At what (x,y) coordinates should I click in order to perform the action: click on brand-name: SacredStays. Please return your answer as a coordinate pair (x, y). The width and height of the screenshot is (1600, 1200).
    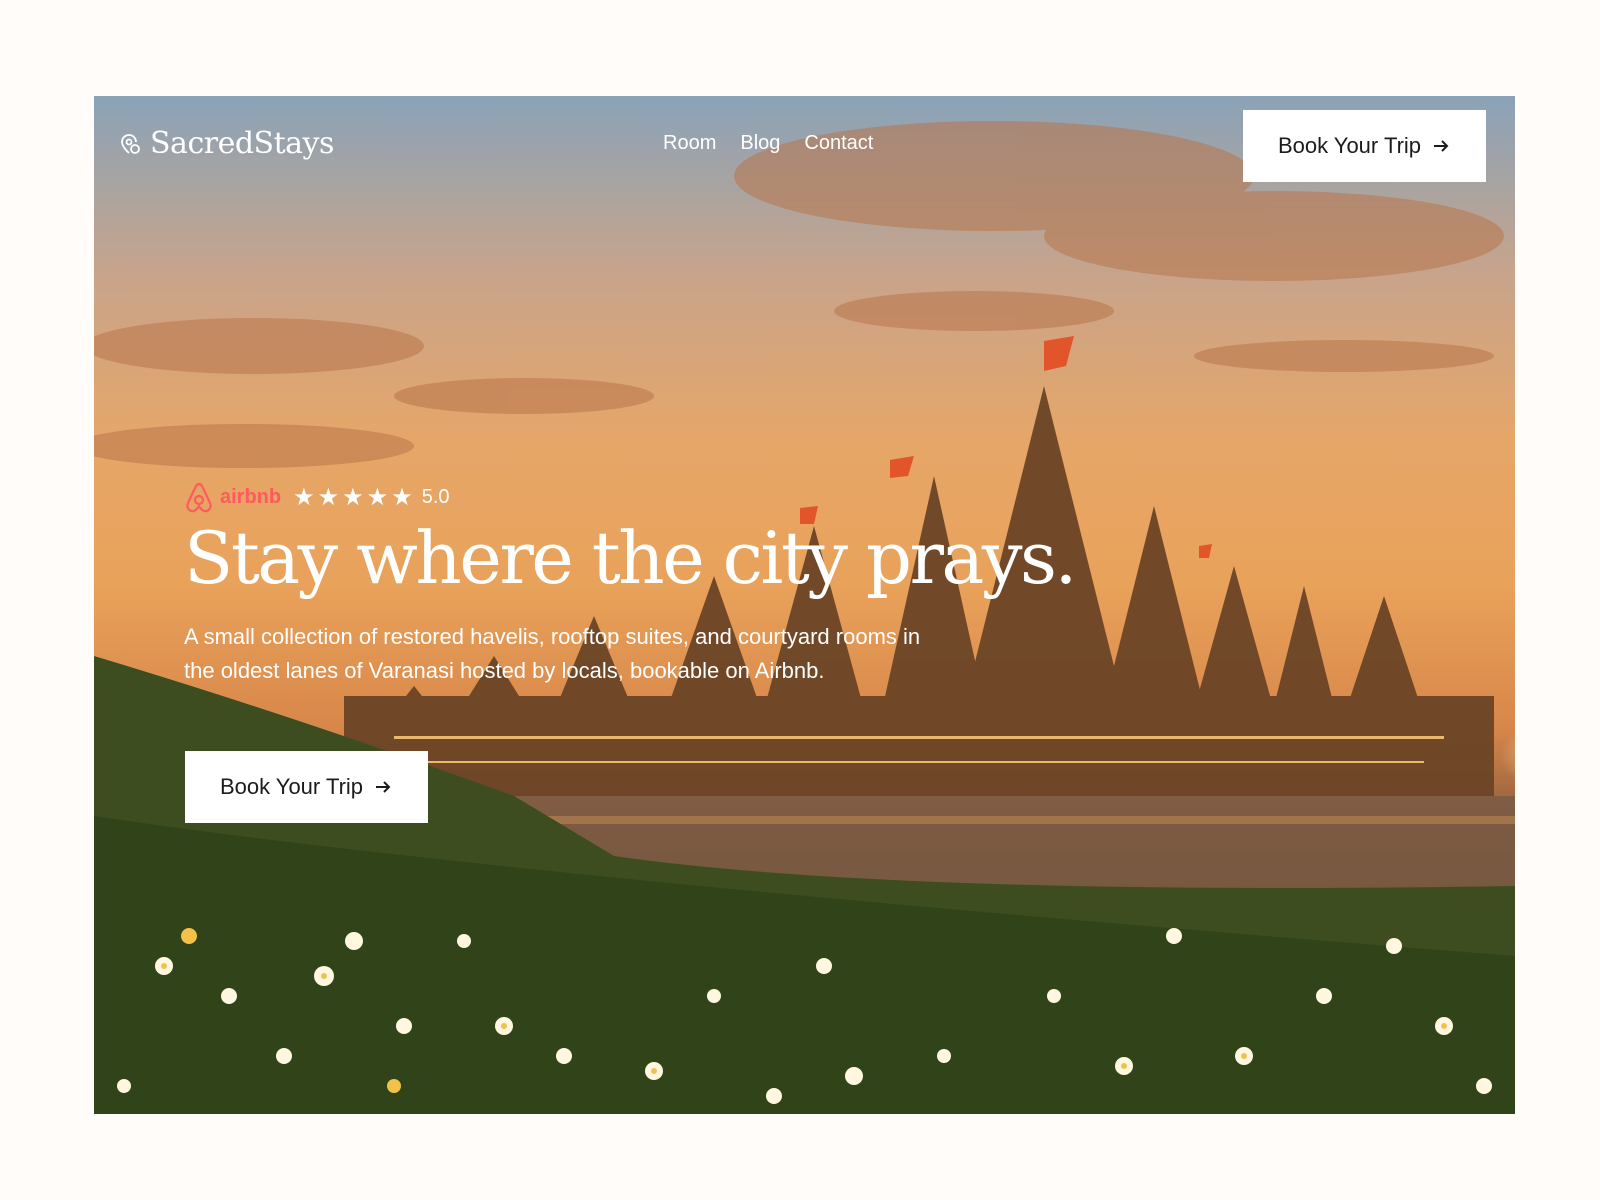
    Looking at the image, I should click on (242, 143).